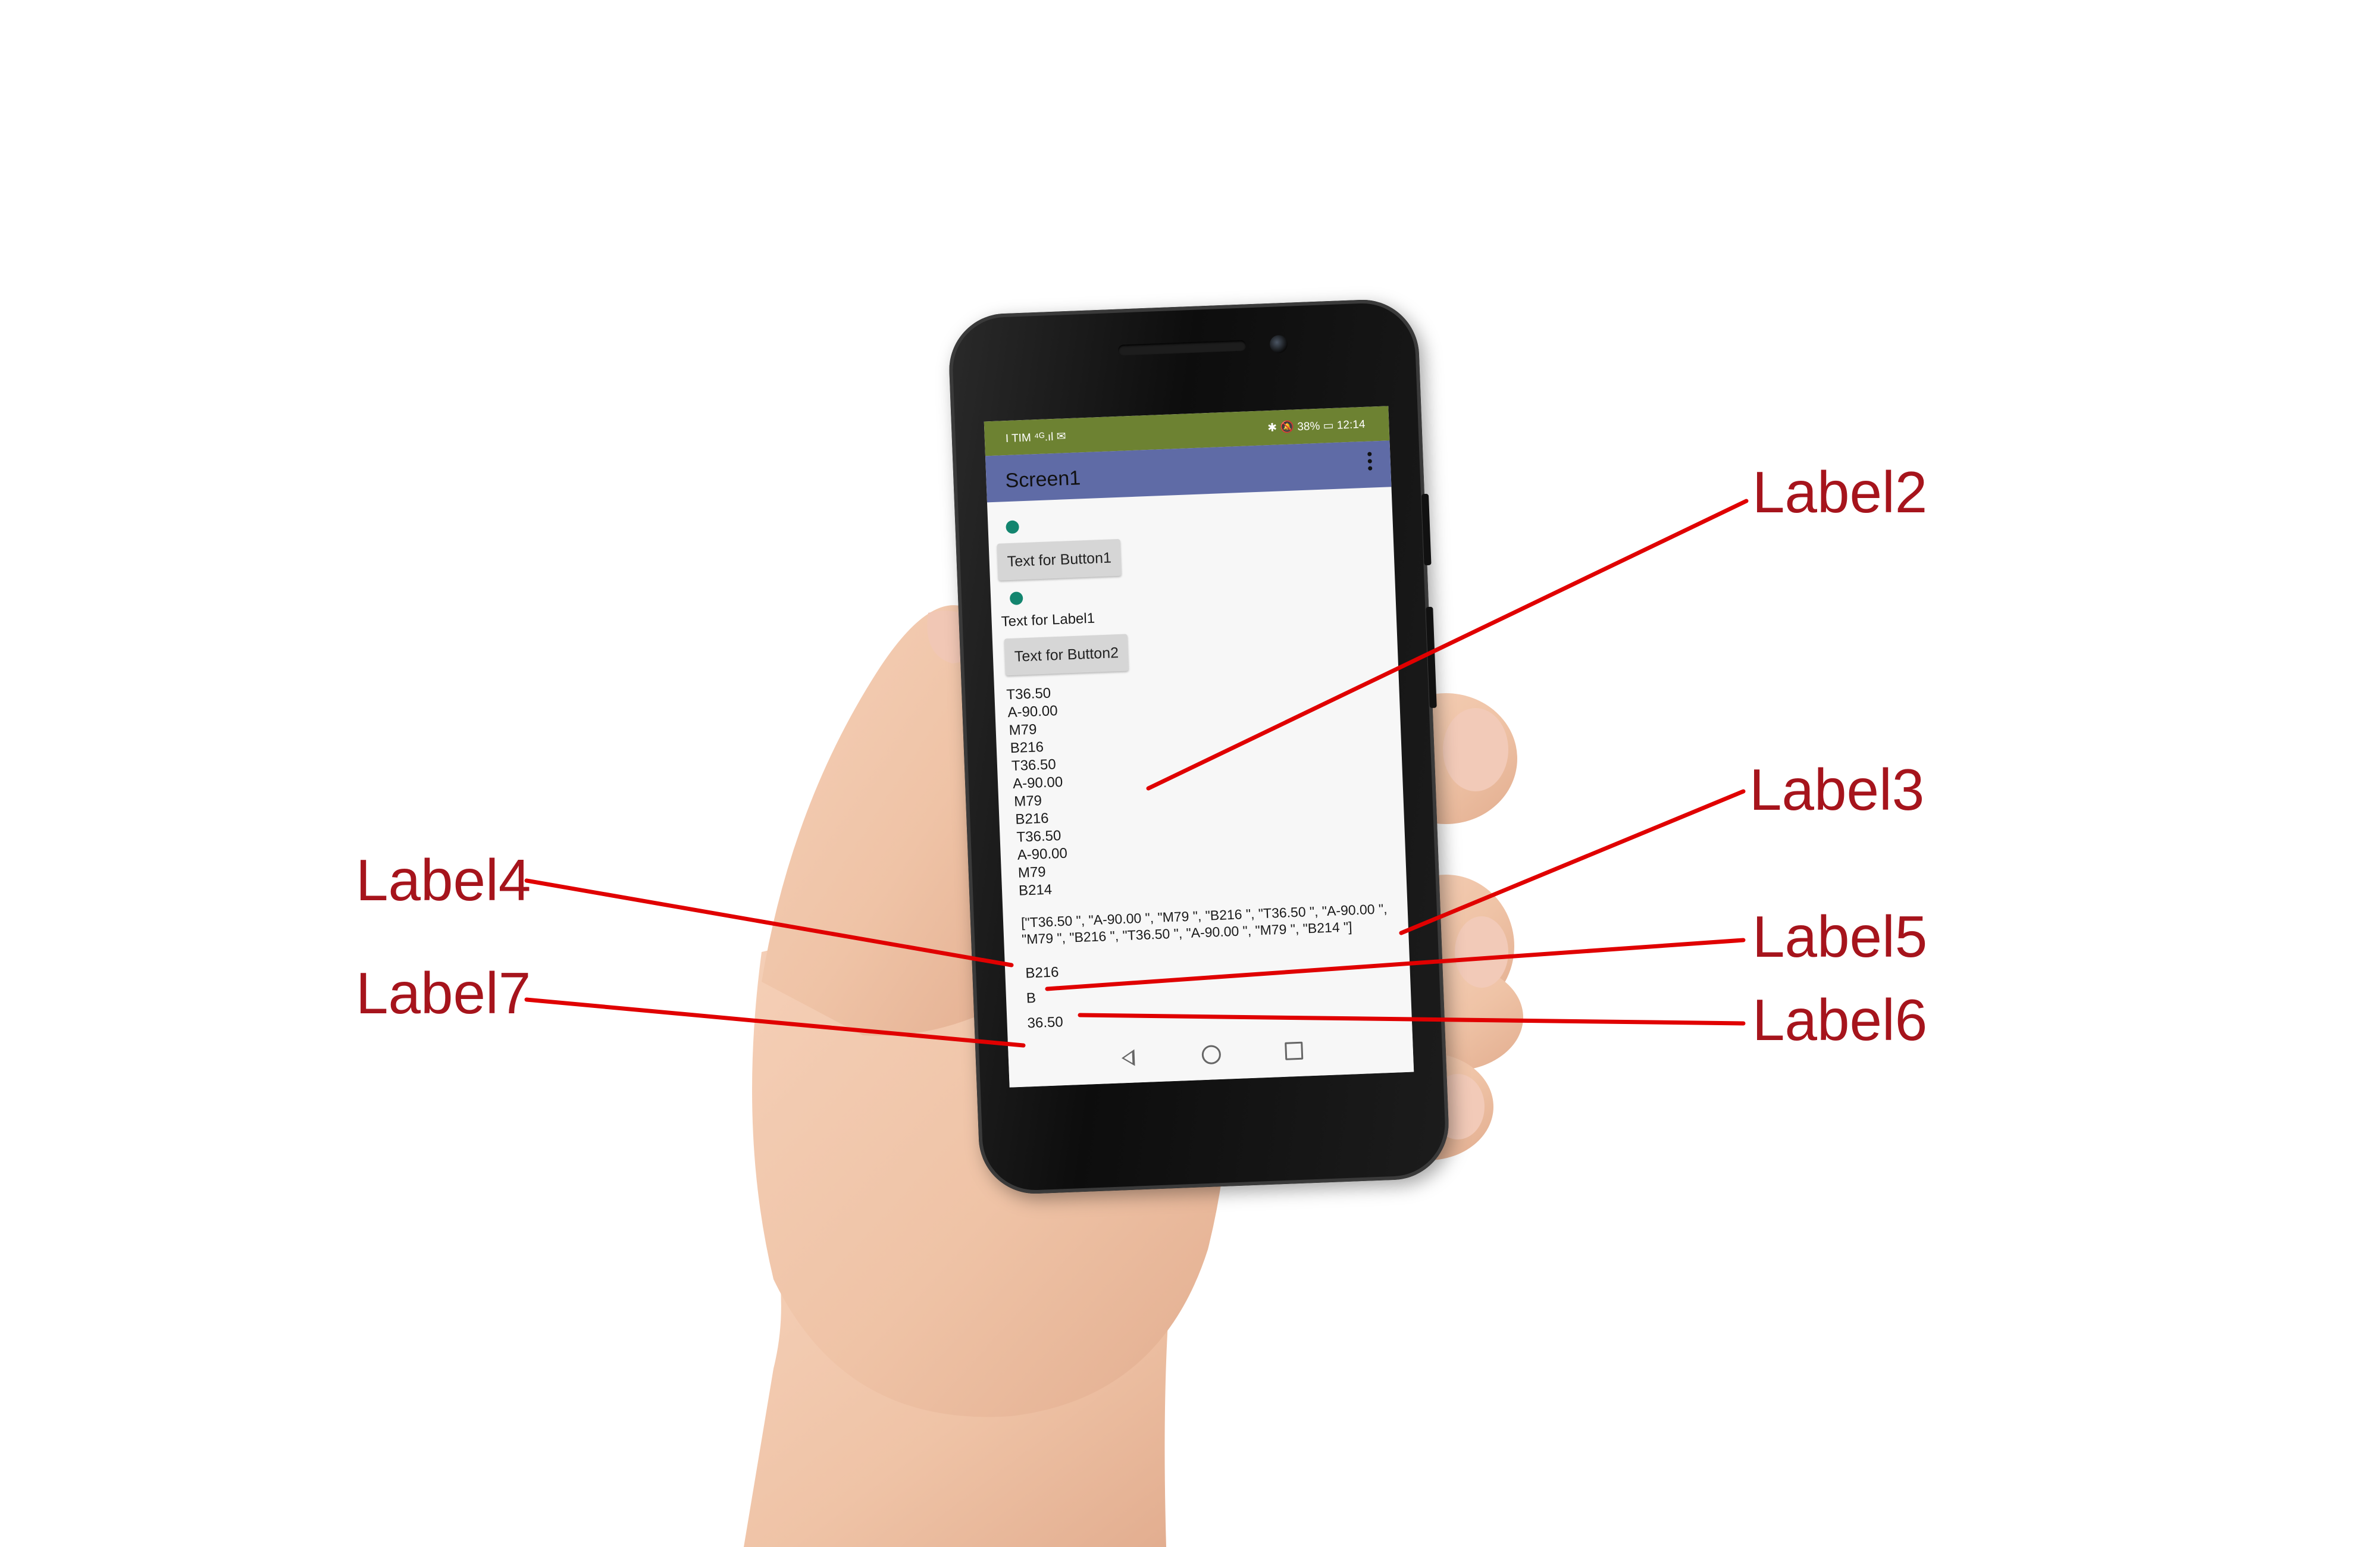 The height and width of the screenshot is (1547, 2380). Describe the element at coordinates (1837, 789) in the screenshot. I see `callout-label3: Label3` at that location.